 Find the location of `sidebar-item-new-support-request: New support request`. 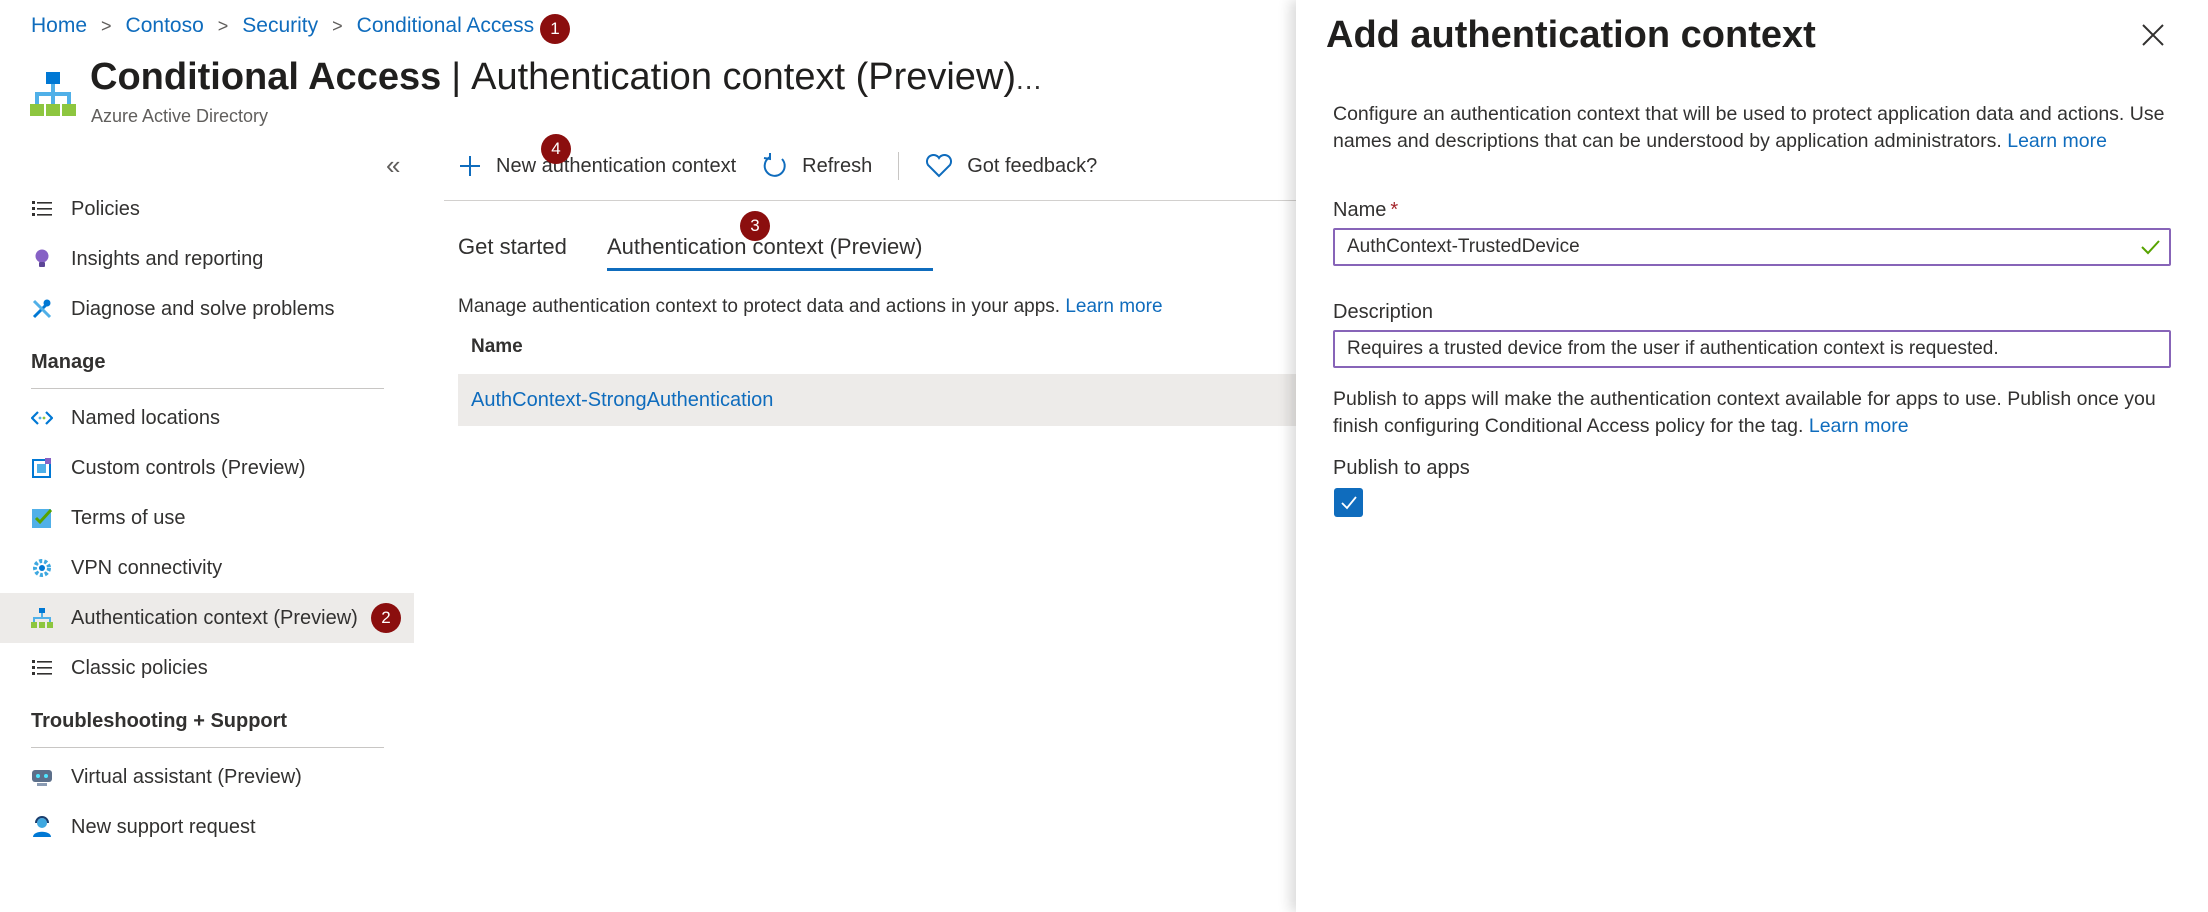

sidebar-item-new-support-request: New support request is located at coordinates (207, 827).